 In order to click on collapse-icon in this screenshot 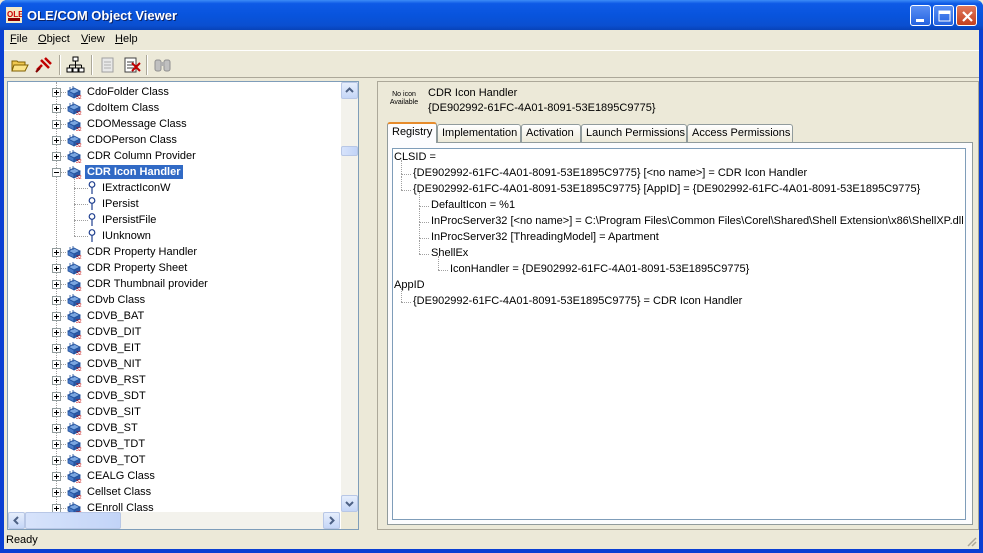, I will do `click(56, 172)`.